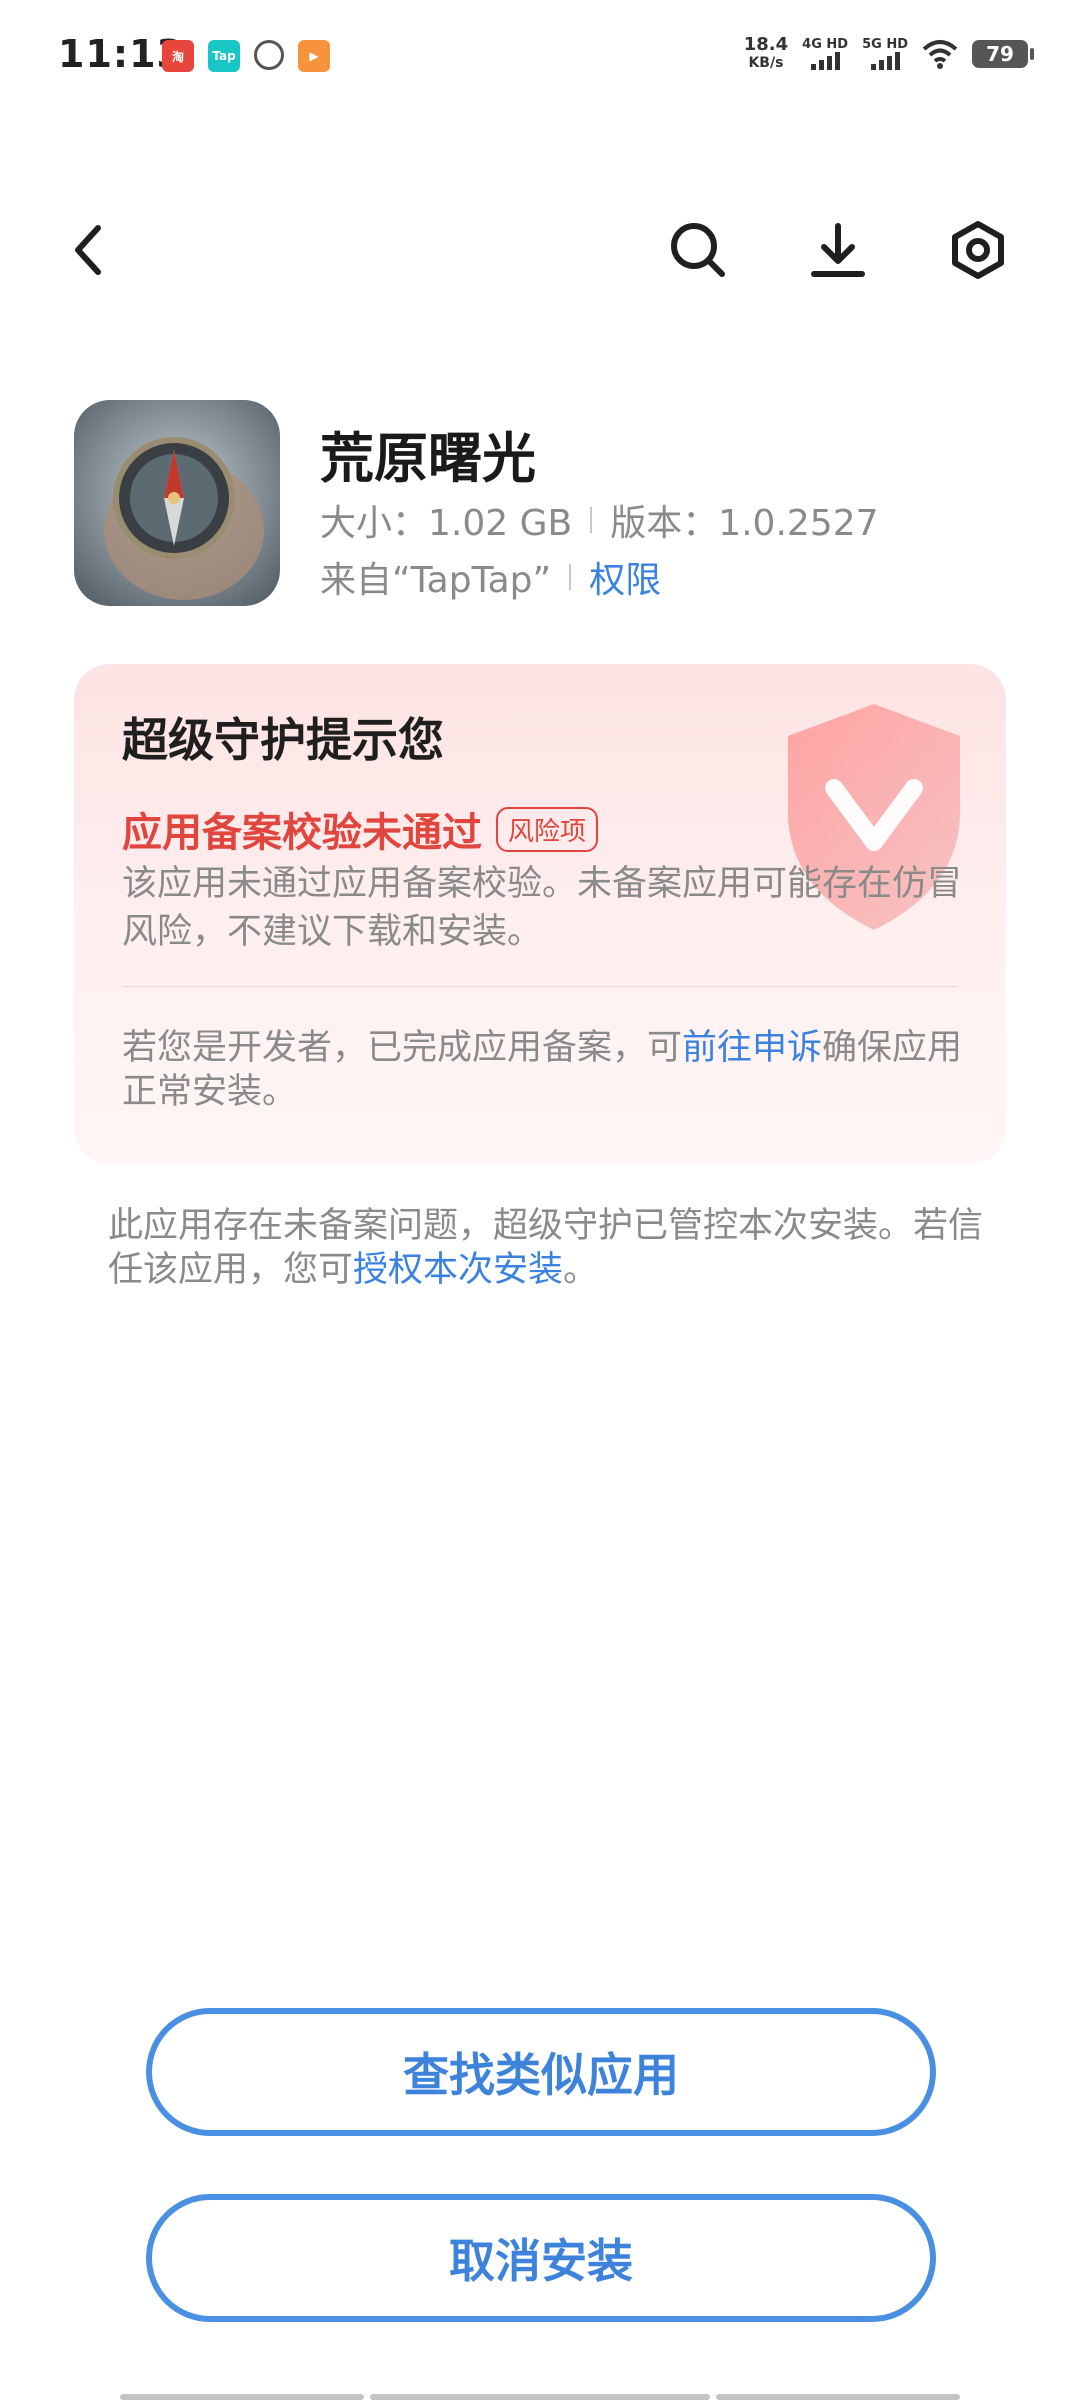  Describe the element at coordinates (766, 44) in the screenshot. I see `network-speed-value: 18.4` at that location.